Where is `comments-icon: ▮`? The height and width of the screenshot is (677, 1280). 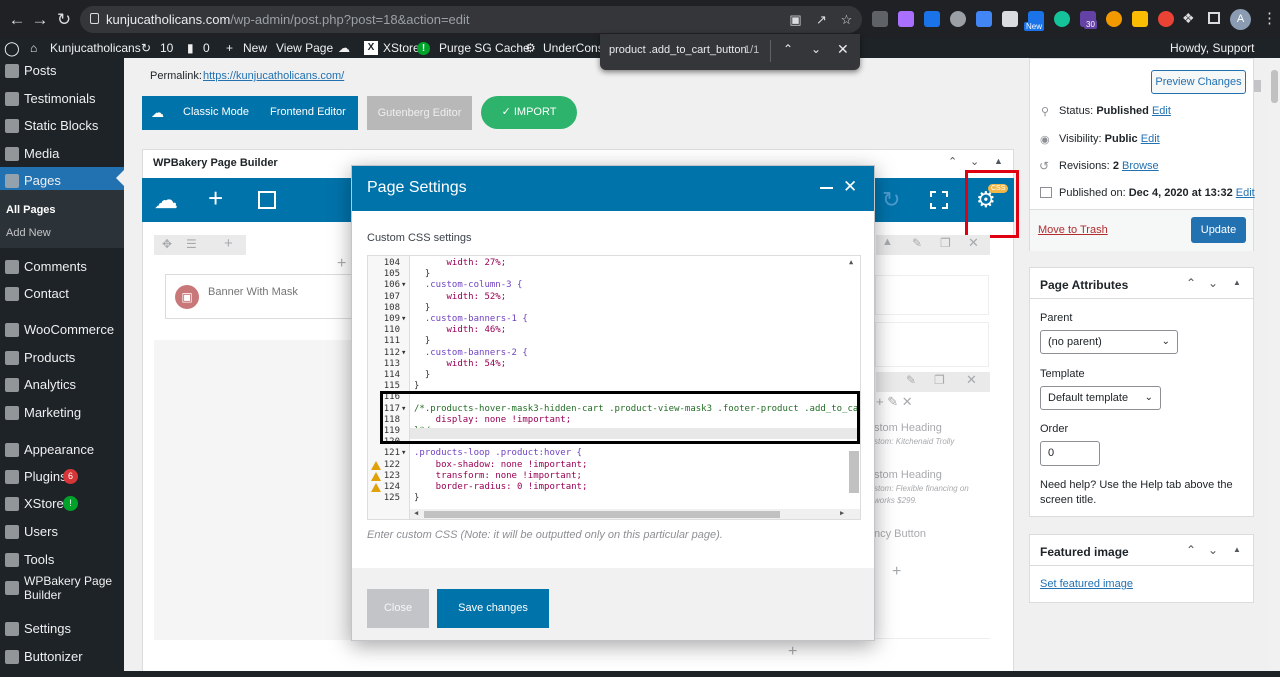 comments-icon: ▮ is located at coordinates (190, 48).